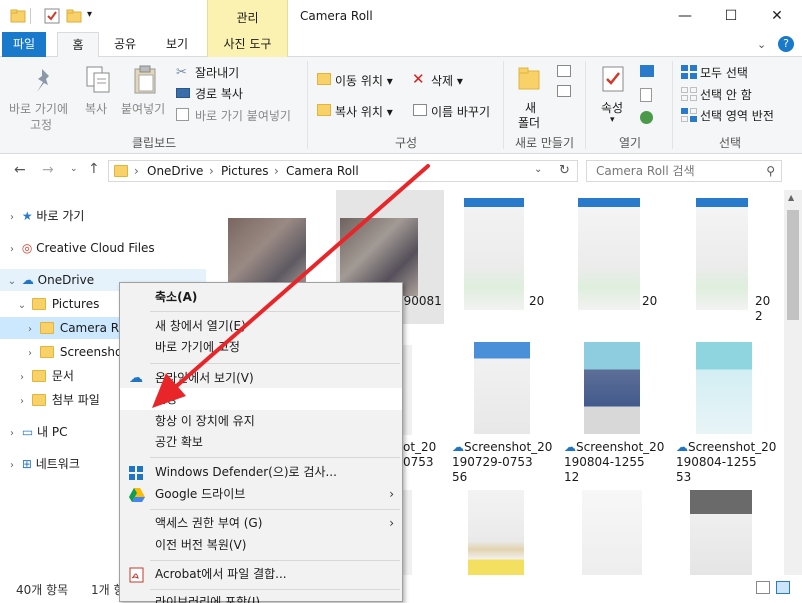 The height and width of the screenshot is (603, 802). What do you see at coordinates (219, 93) in the screenshot?
I see `copy-path-button: 경로 복사` at bounding box center [219, 93].